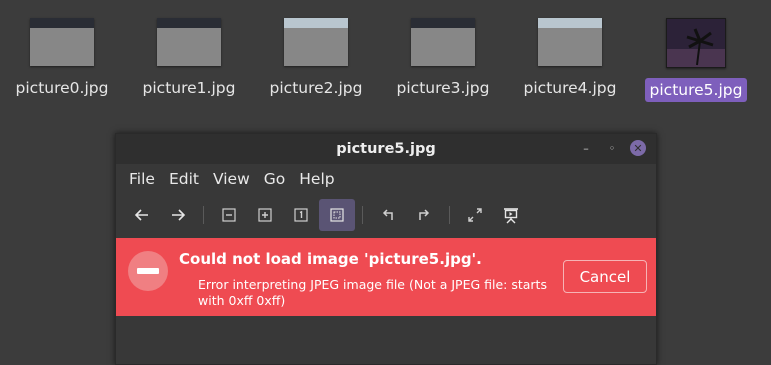 Image resolution: width=771 pixels, height=365 pixels. I want to click on file-name-label: picture3.jpg, so click(443, 88).